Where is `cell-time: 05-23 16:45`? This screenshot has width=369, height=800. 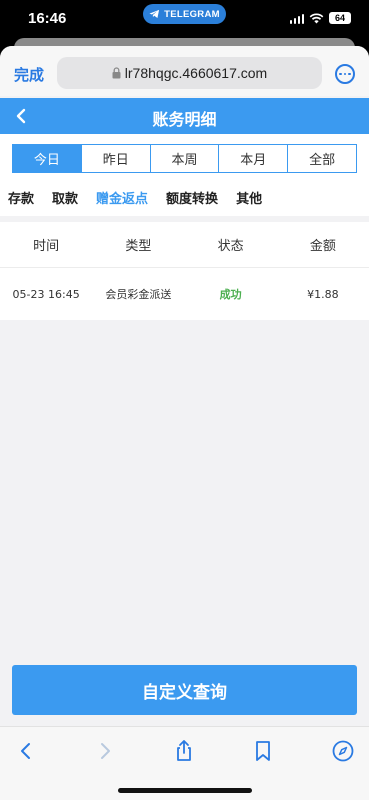
cell-time: 05-23 16:45 is located at coordinates (46, 294).